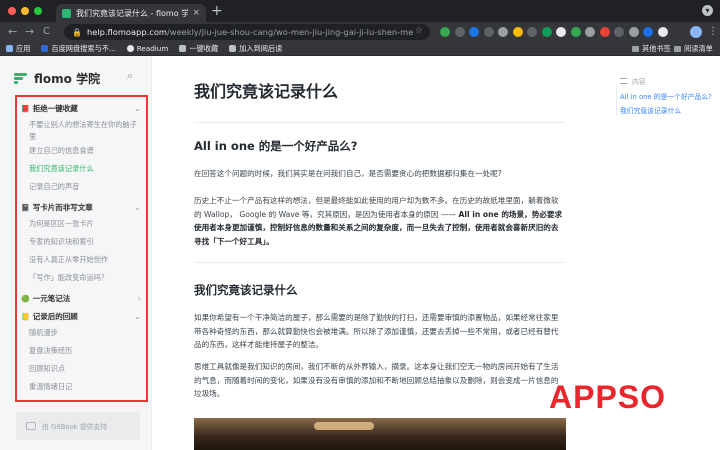 Image resolution: width=720 pixels, height=450 pixels. What do you see at coordinates (266, 91) in the screenshot?
I see `page-title: 我们究竟该记录什么` at bounding box center [266, 91].